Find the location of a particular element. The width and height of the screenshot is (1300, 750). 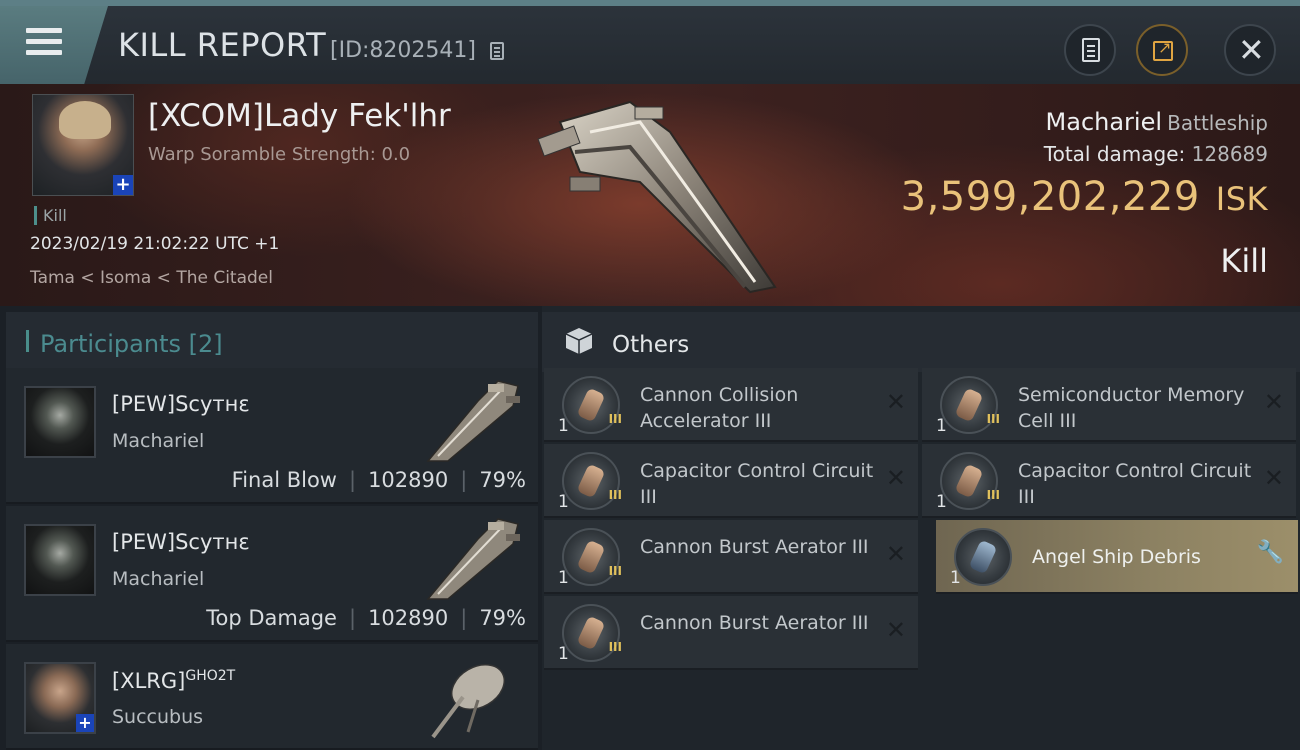

others-header: Others is located at coordinates (921, 342).